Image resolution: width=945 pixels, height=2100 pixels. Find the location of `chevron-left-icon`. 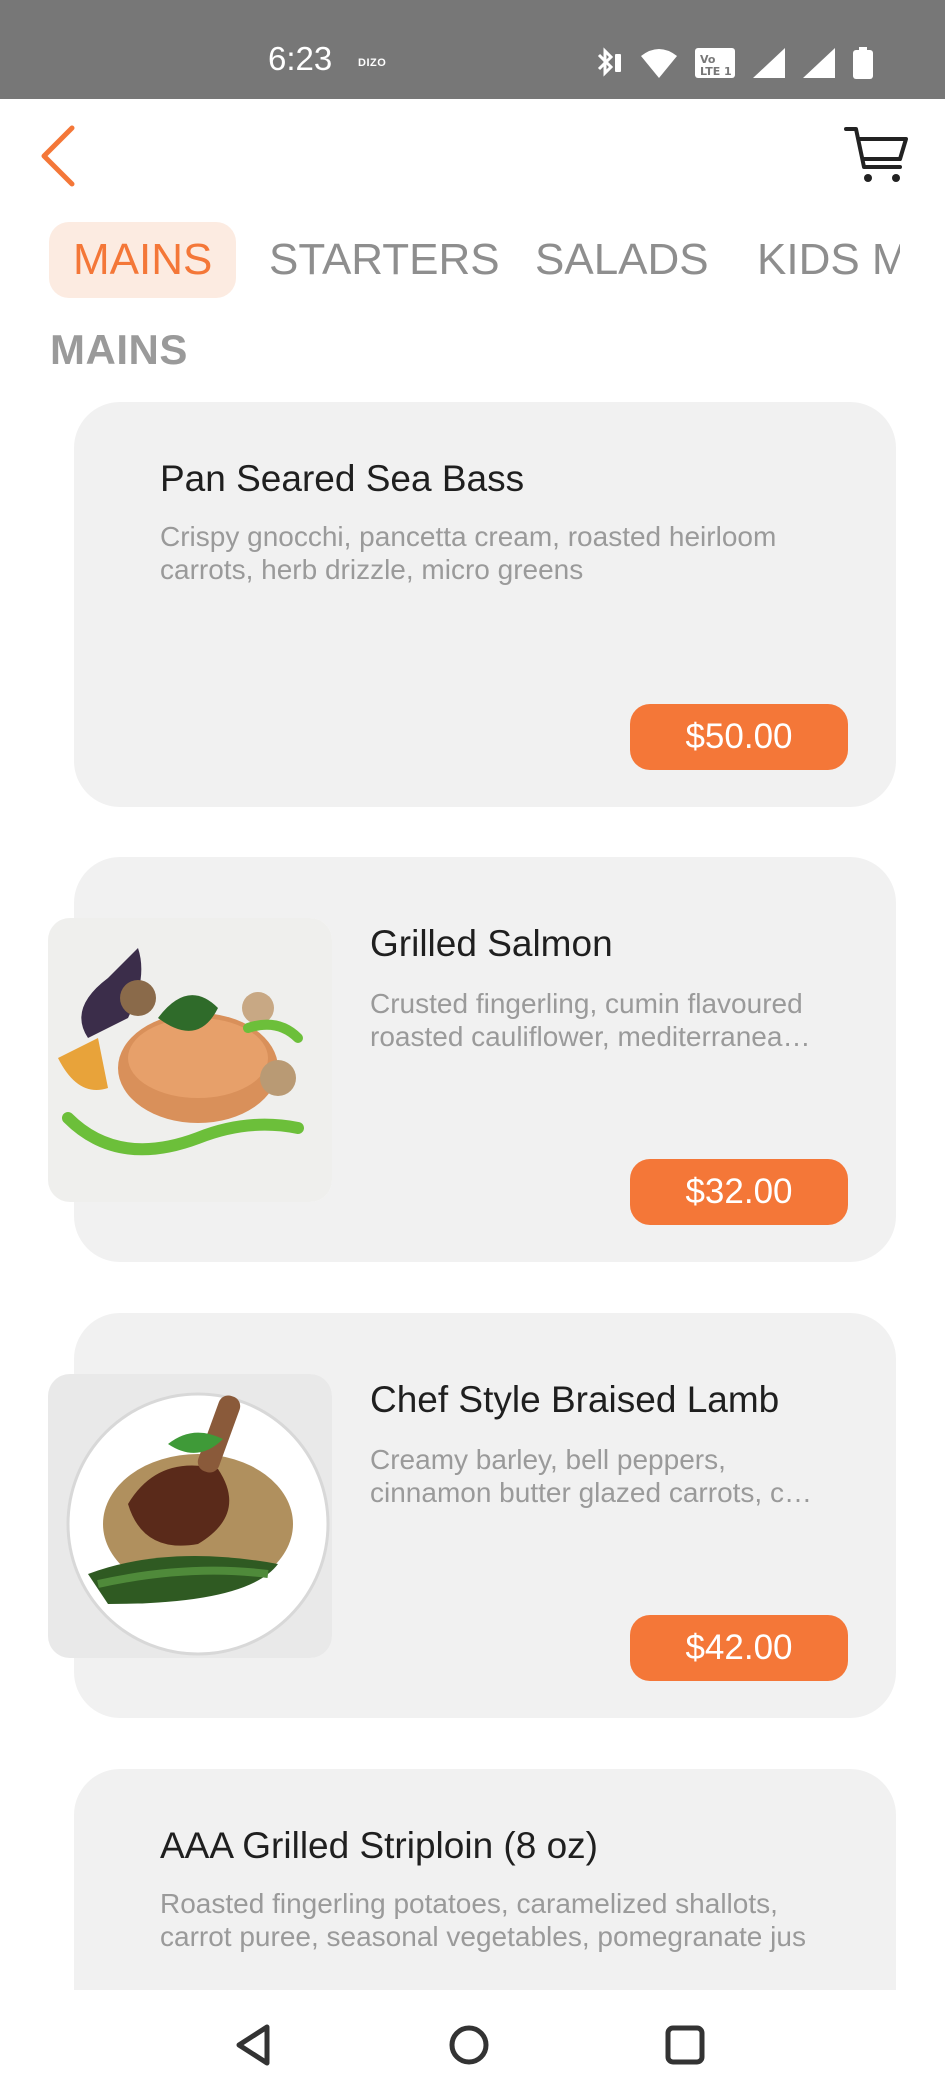

chevron-left-icon is located at coordinates (58, 156).